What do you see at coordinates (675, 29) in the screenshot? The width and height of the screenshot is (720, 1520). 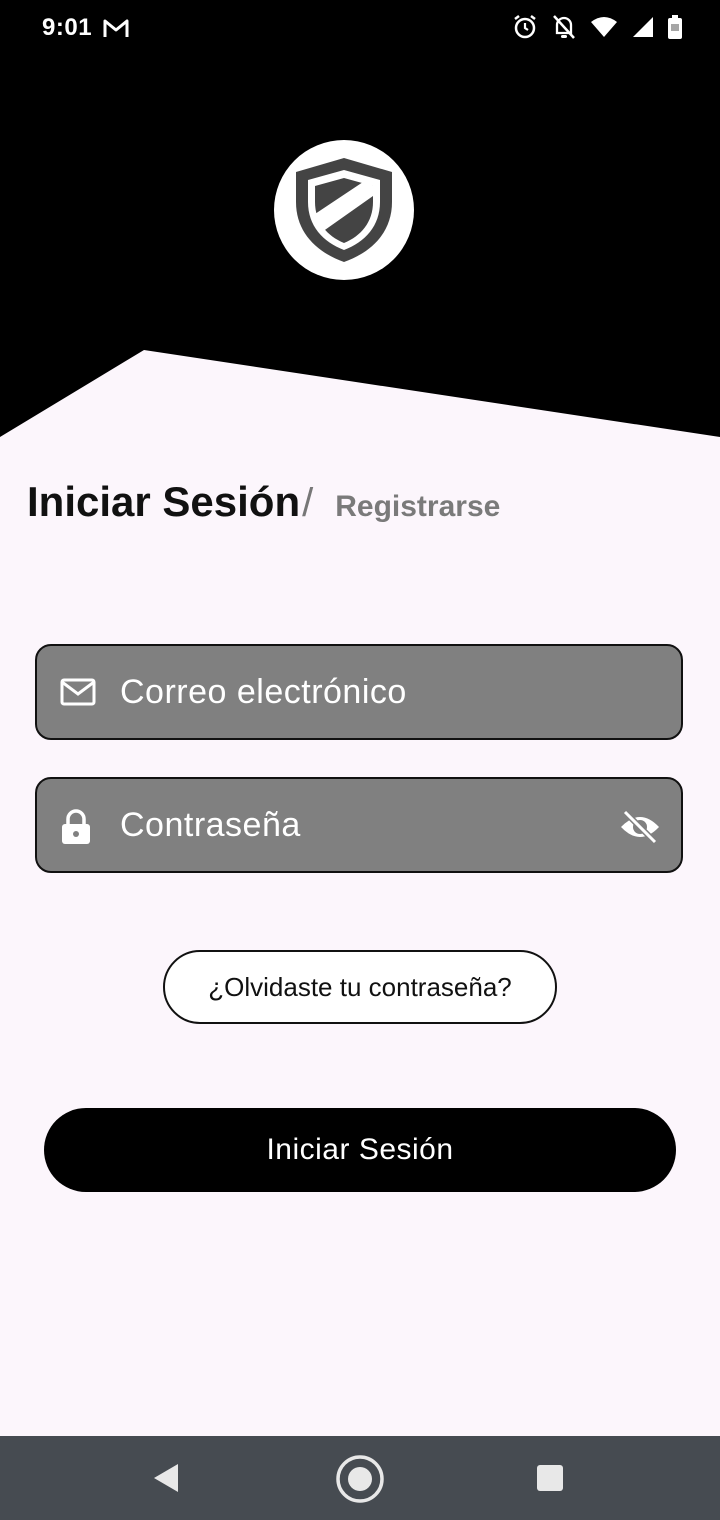 I see `battery-icon` at bounding box center [675, 29].